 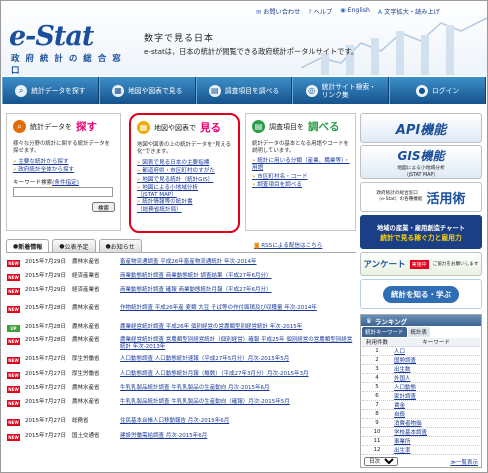 I want to click on tab-label: お知らせ, so click(x=122, y=247).